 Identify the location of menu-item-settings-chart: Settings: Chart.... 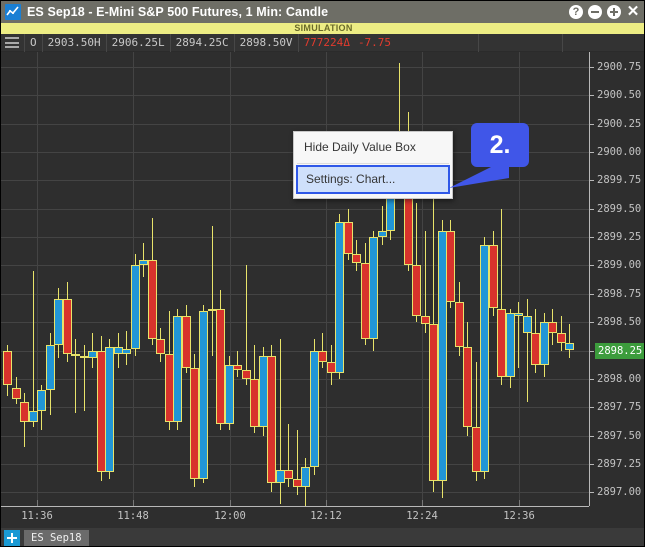
(373, 179).